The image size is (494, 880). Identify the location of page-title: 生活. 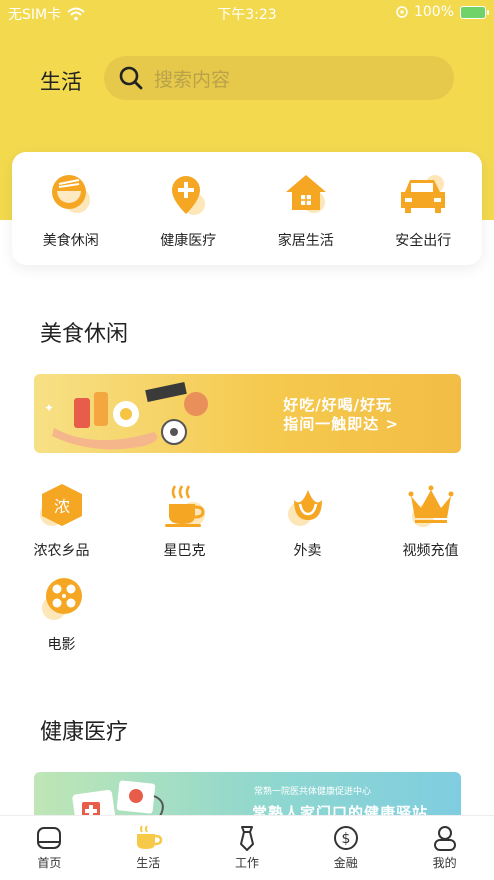
(61, 82).